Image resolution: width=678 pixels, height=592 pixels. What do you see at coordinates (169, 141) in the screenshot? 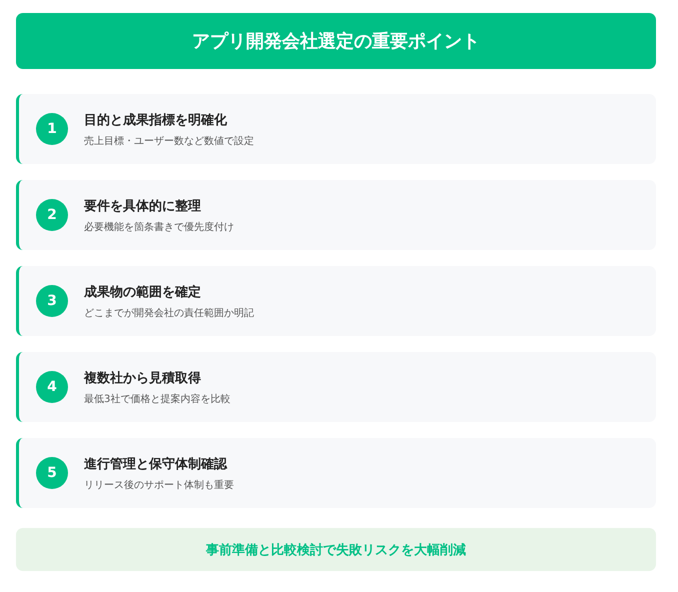
I see `point-description: 売上目標・ユーザー数など数値で設定` at bounding box center [169, 141].